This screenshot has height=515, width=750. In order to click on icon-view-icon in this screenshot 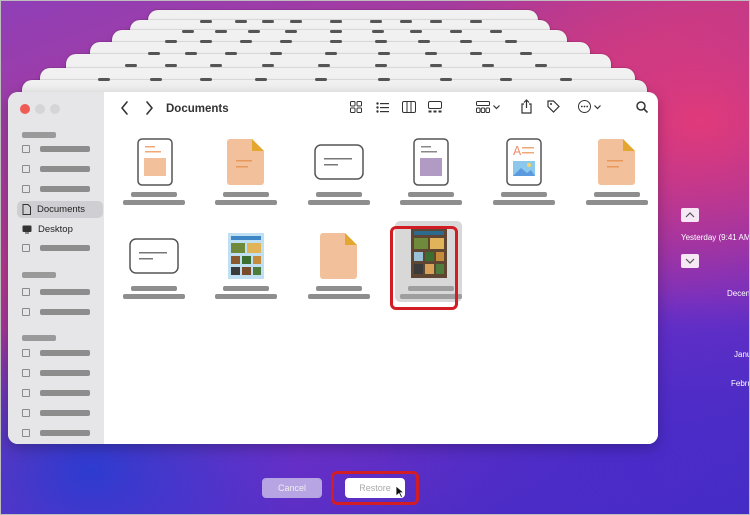, I will do `click(356, 107)`.